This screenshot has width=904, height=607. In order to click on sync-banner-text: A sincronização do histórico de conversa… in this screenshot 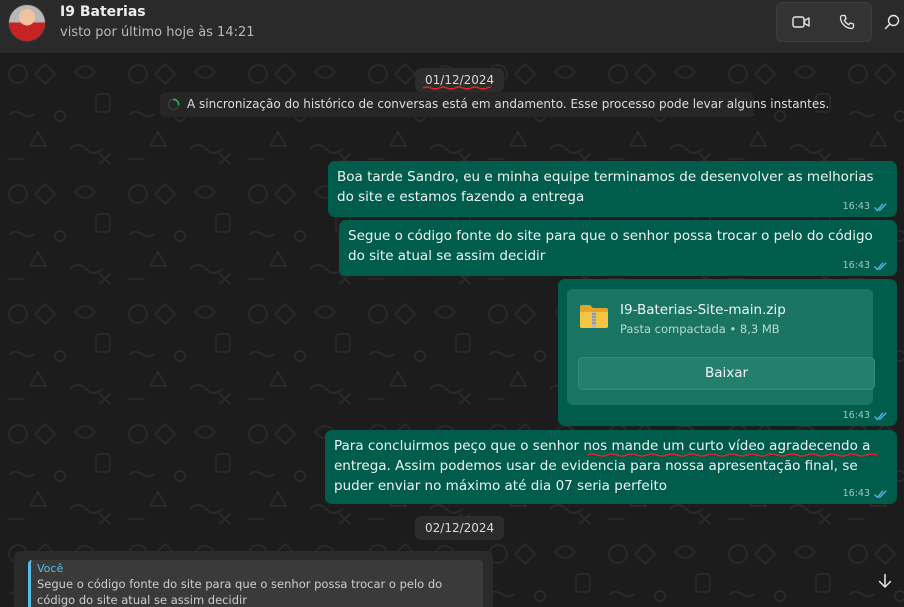, I will do `click(508, 104)`.